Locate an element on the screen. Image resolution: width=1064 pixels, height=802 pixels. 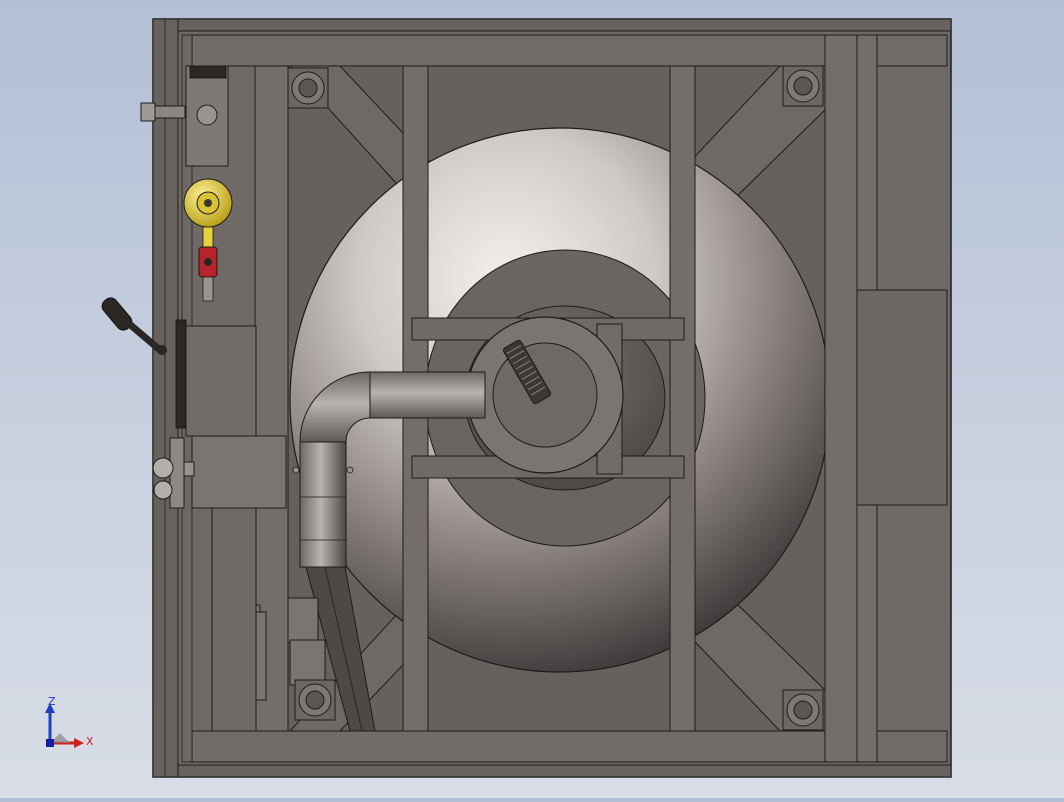
right-panel is located at coordinates (902, 397).